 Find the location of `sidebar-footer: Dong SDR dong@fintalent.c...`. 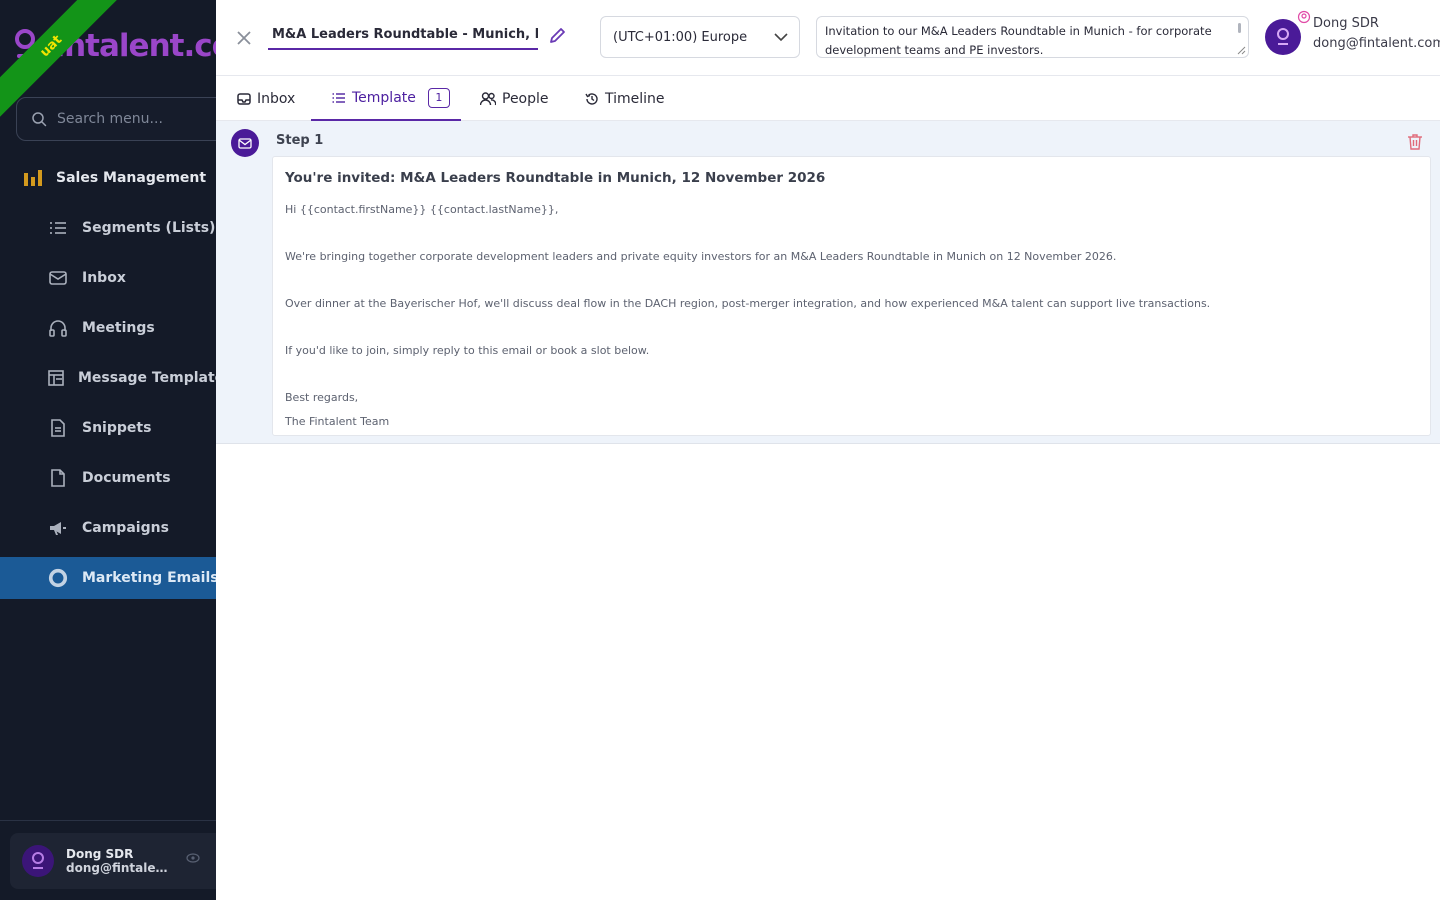

sidebar-footer: Dong SDR dong@fintalent.c... is located at coordinates (108, 860).